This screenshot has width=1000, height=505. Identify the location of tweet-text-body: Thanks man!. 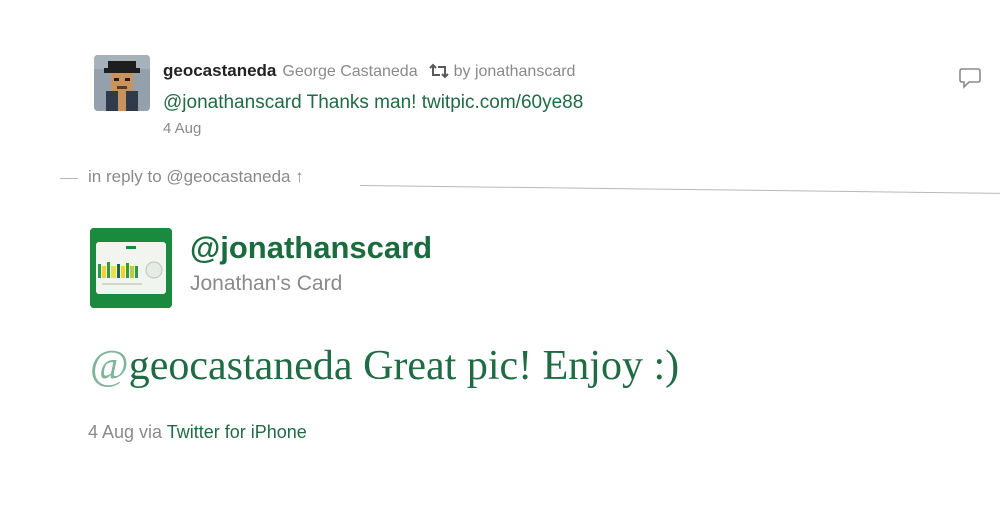
(361, 102).